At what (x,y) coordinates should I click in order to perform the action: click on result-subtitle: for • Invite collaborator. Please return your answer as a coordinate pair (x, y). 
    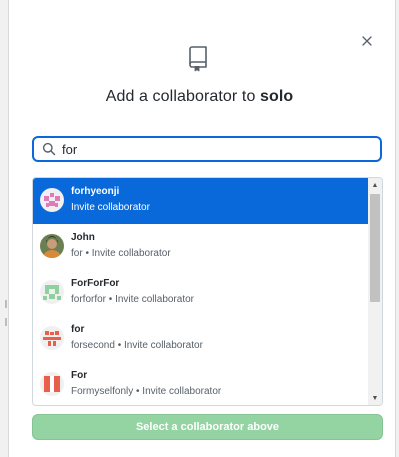
    Looking at the image, I should click on (121, 253).